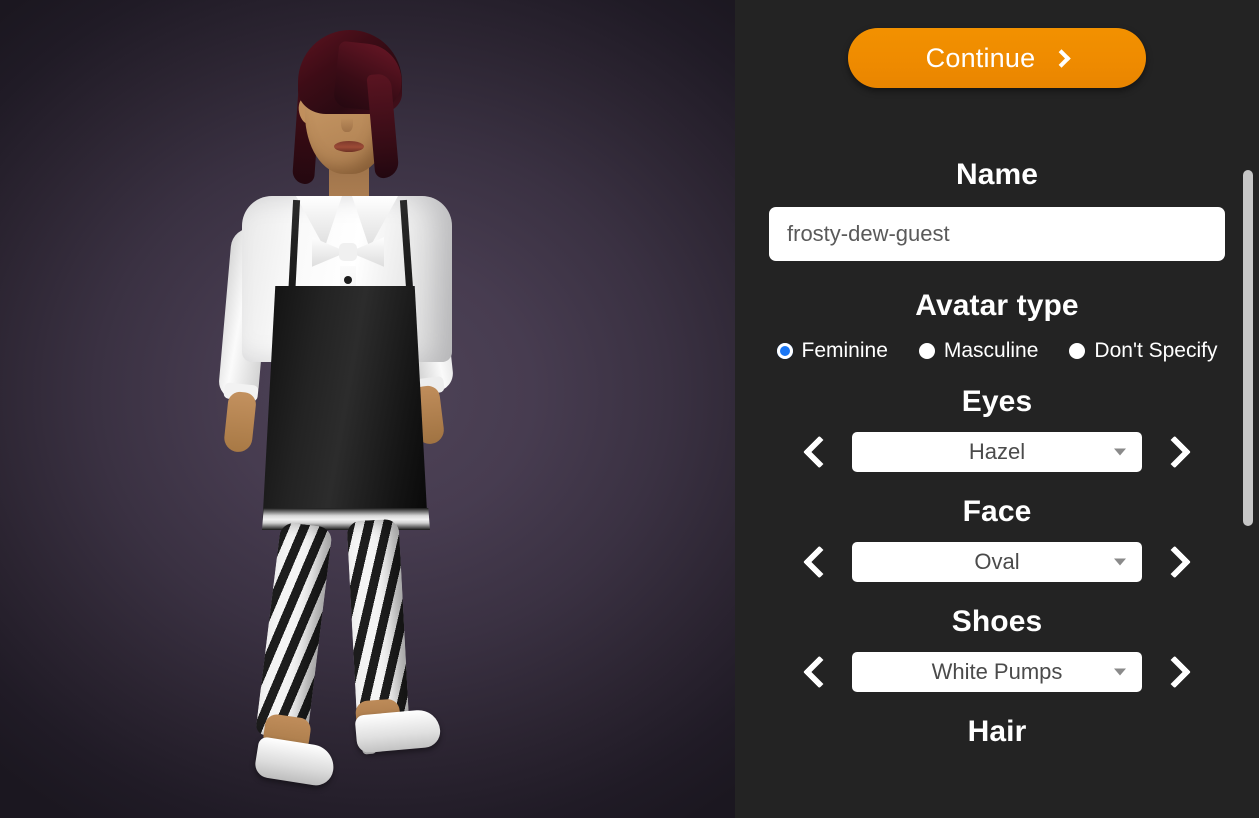 Image resolution: width=1259 pixels, height=818 pixels. Describe the element at coordinates (345, 408) in the screenshot. I see `avatar-dress` at that location.